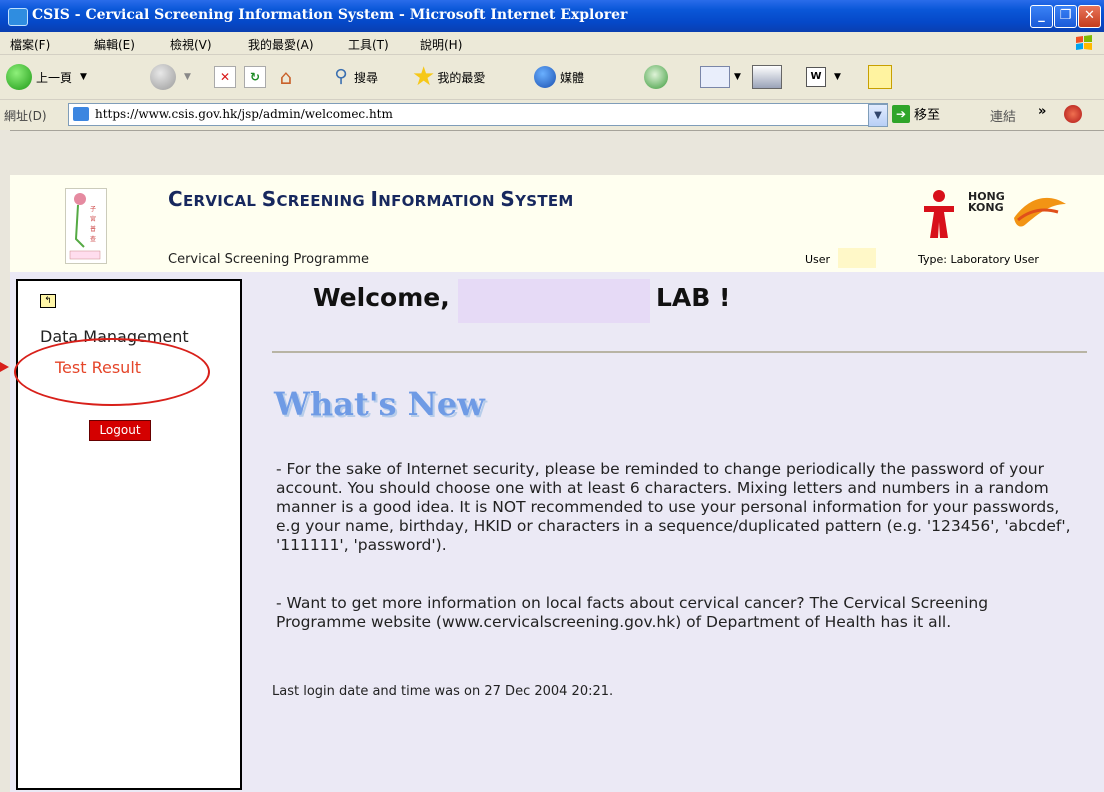 The width and height of the screenshot is (1104, 792). I want to click on annotation-arrow-icon, so click(4, 367).